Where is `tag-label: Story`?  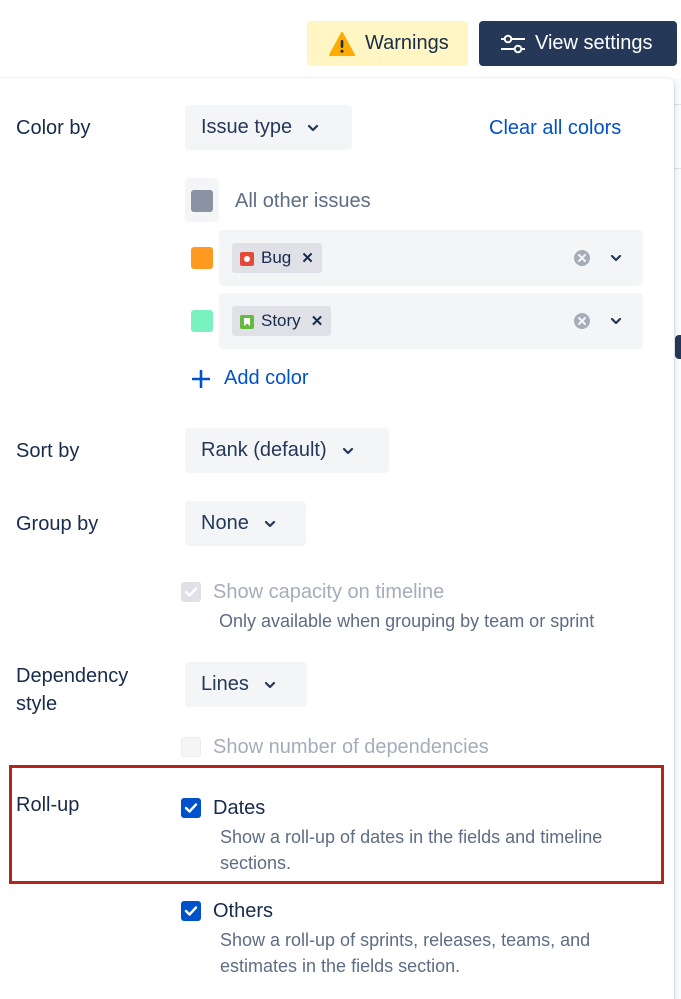 tag-label: Story is located at coordinates (281, 320).